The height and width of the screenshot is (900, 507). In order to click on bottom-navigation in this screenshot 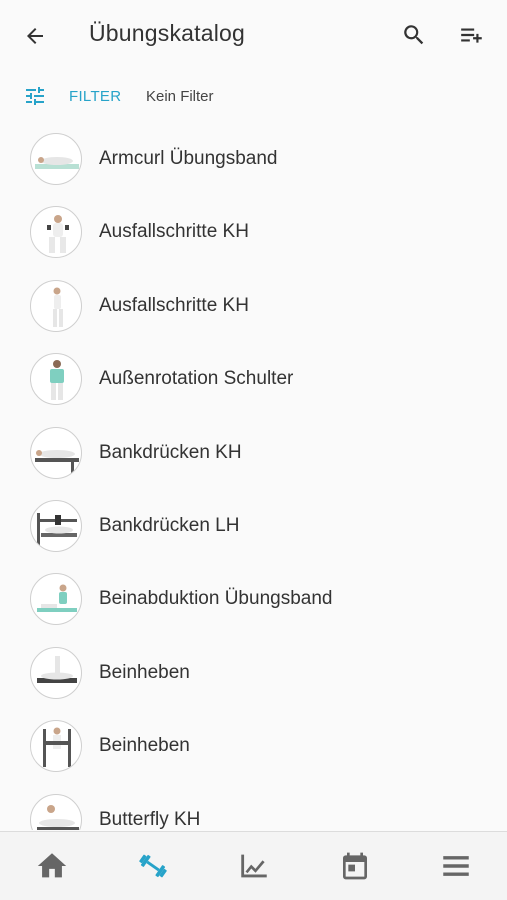, I will do `click(253, 865)`.